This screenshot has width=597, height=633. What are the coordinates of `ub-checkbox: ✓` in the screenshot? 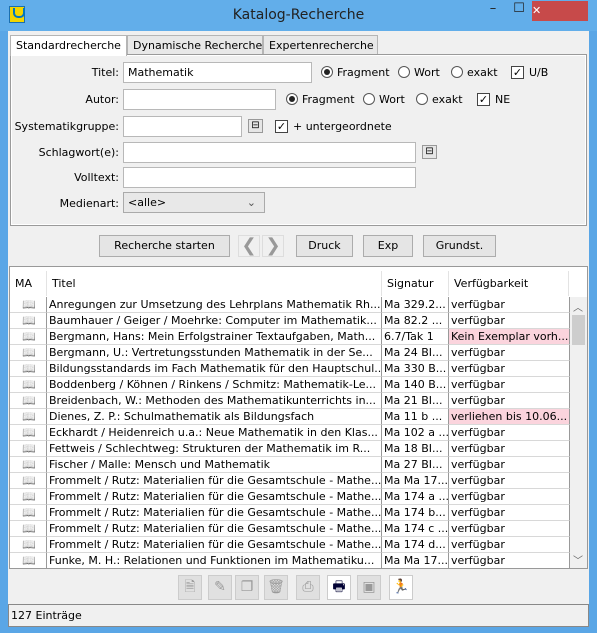 It's located at (517, 72).